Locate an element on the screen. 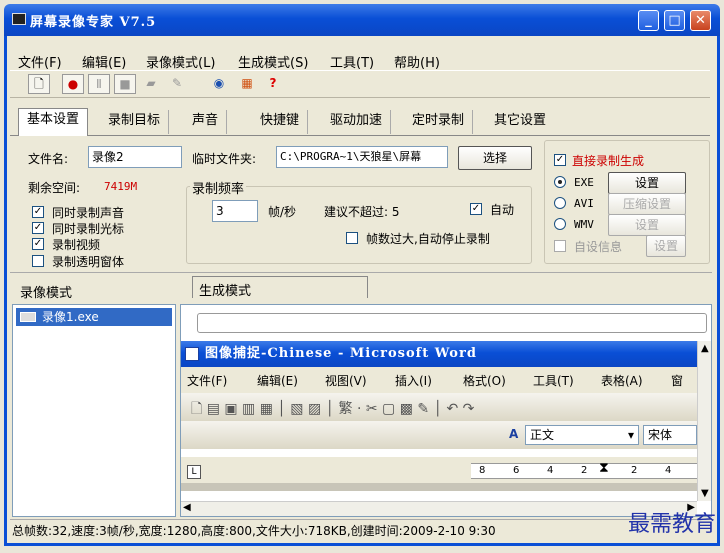 The width and height of the screenshot is (724, 553). menu-file: 文件(F) is located at coordinates (40, 61).